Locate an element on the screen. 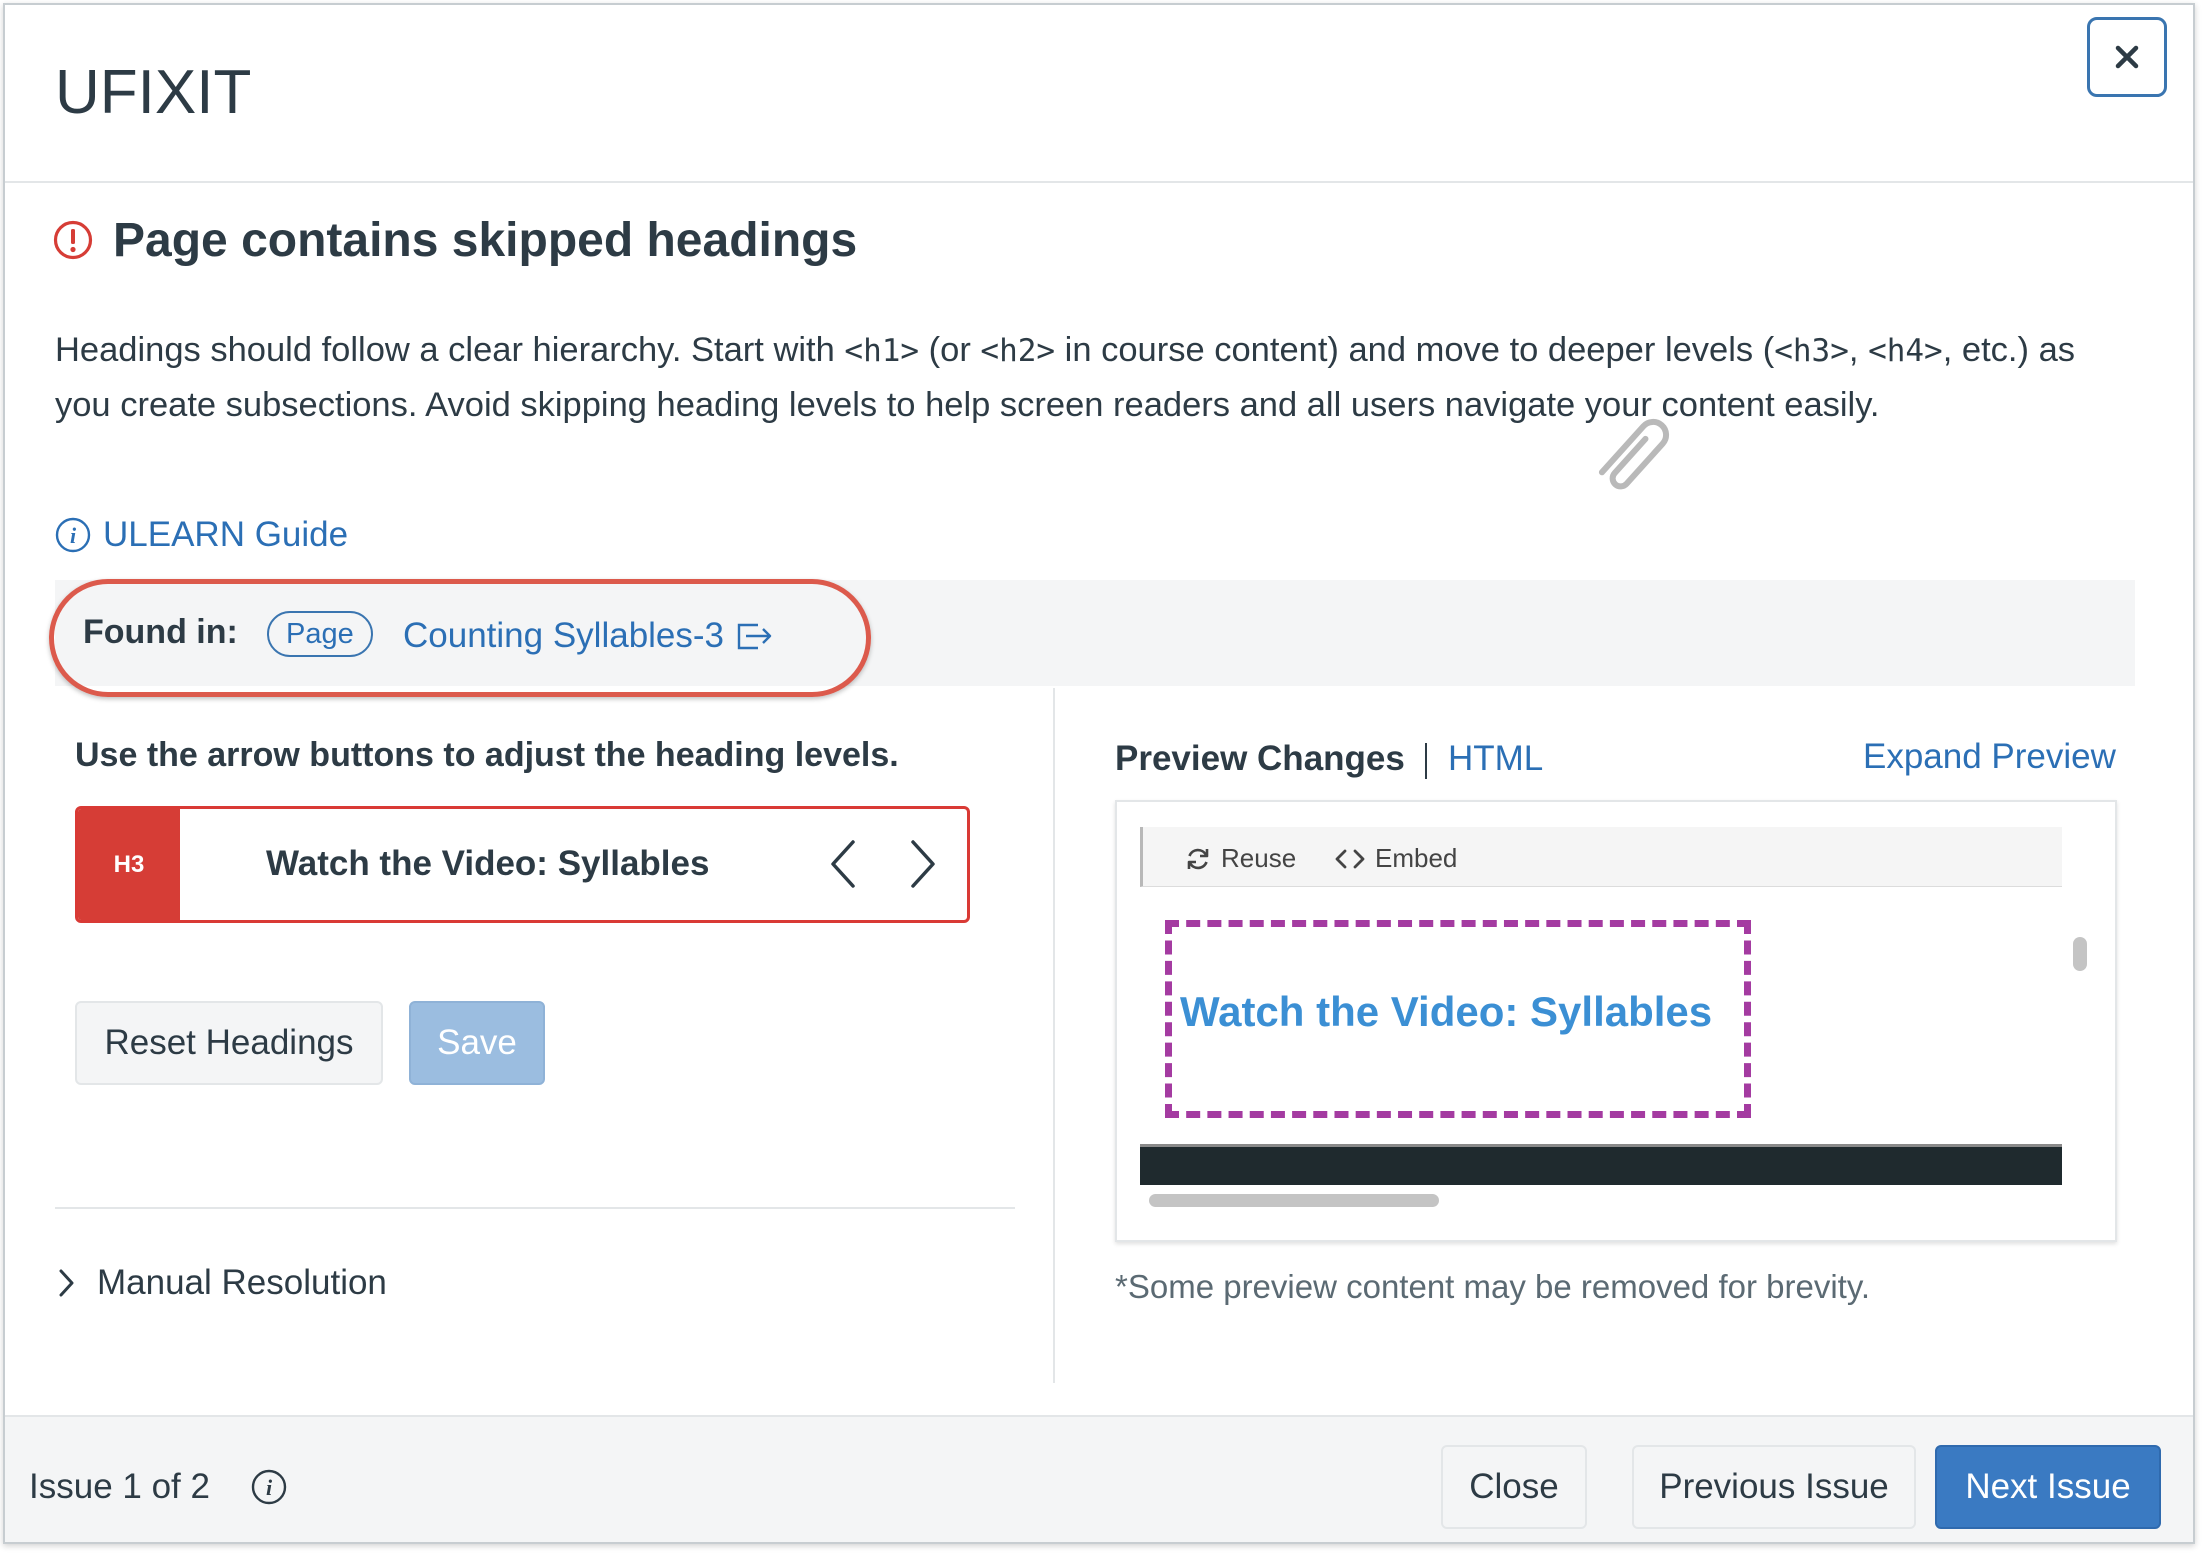  increase-level-button is located at coordinates (923, 864).